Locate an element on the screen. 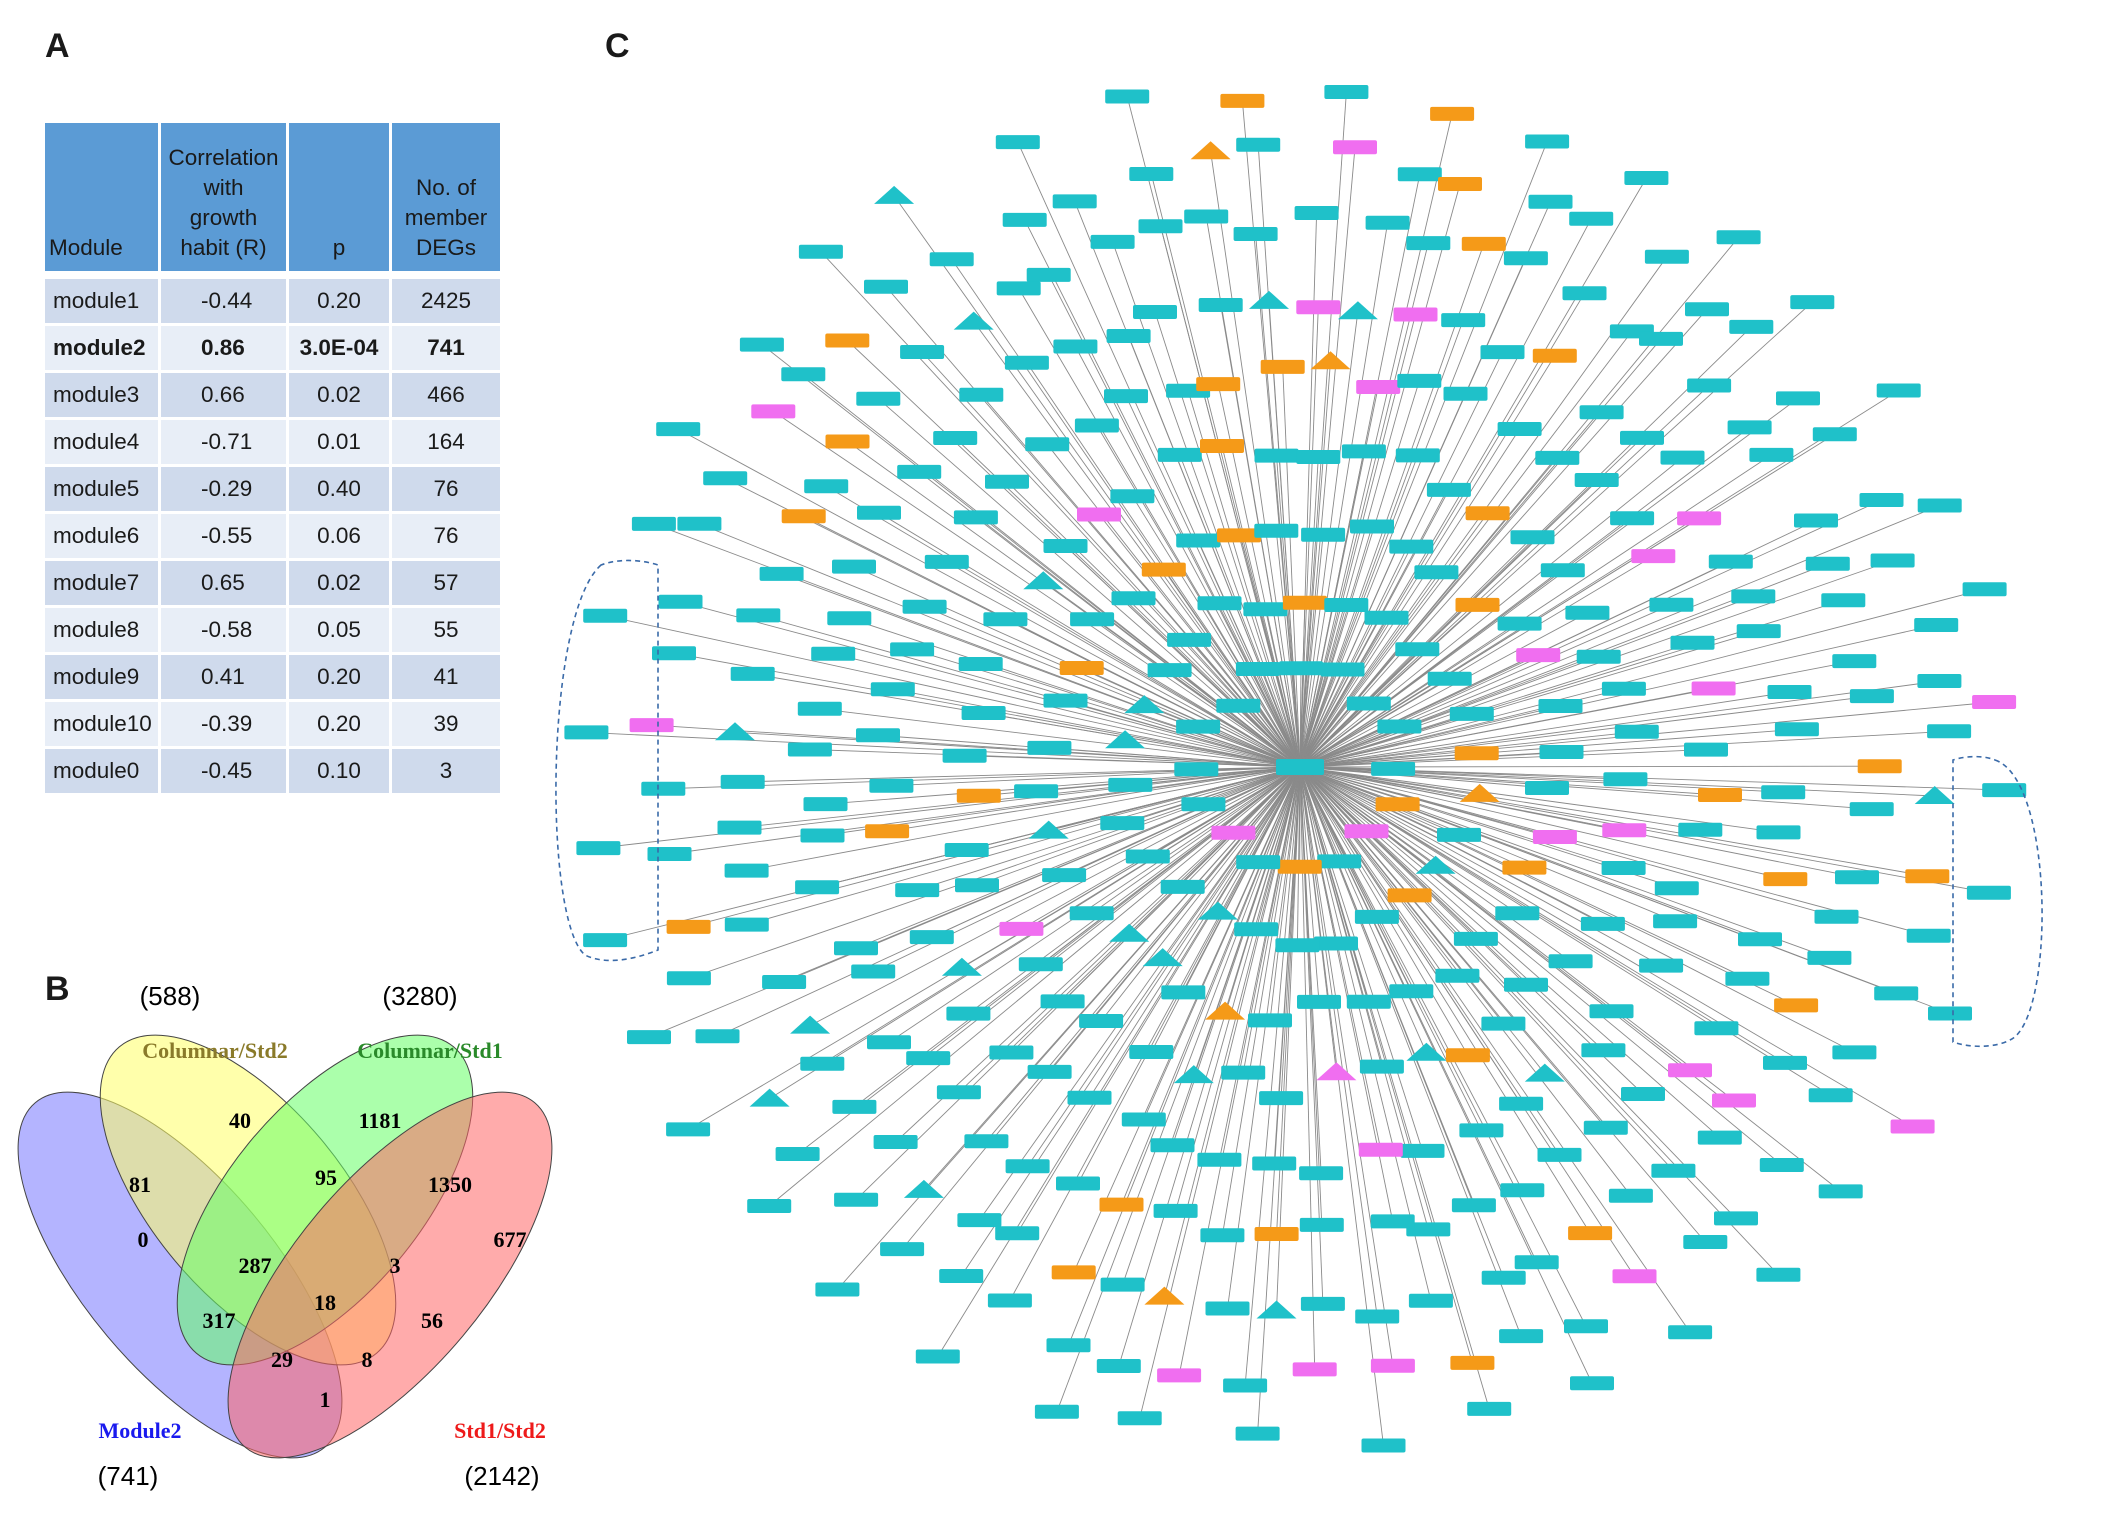 The width and height of the screenshot is (2103, 1519). venn-count-m2-s1: 317 is located at coordinates (219, 1320).